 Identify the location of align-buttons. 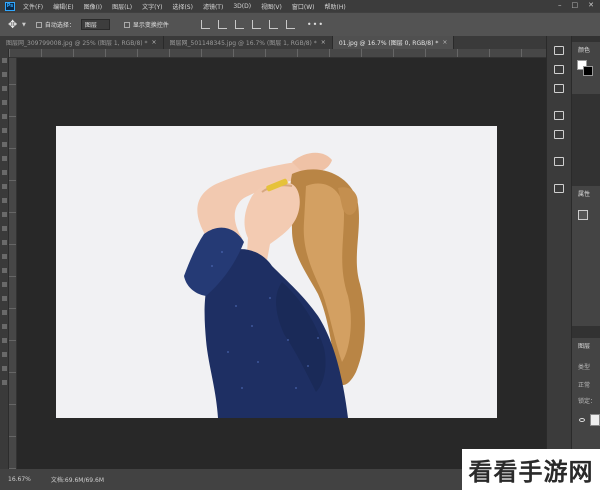
(247, 24).